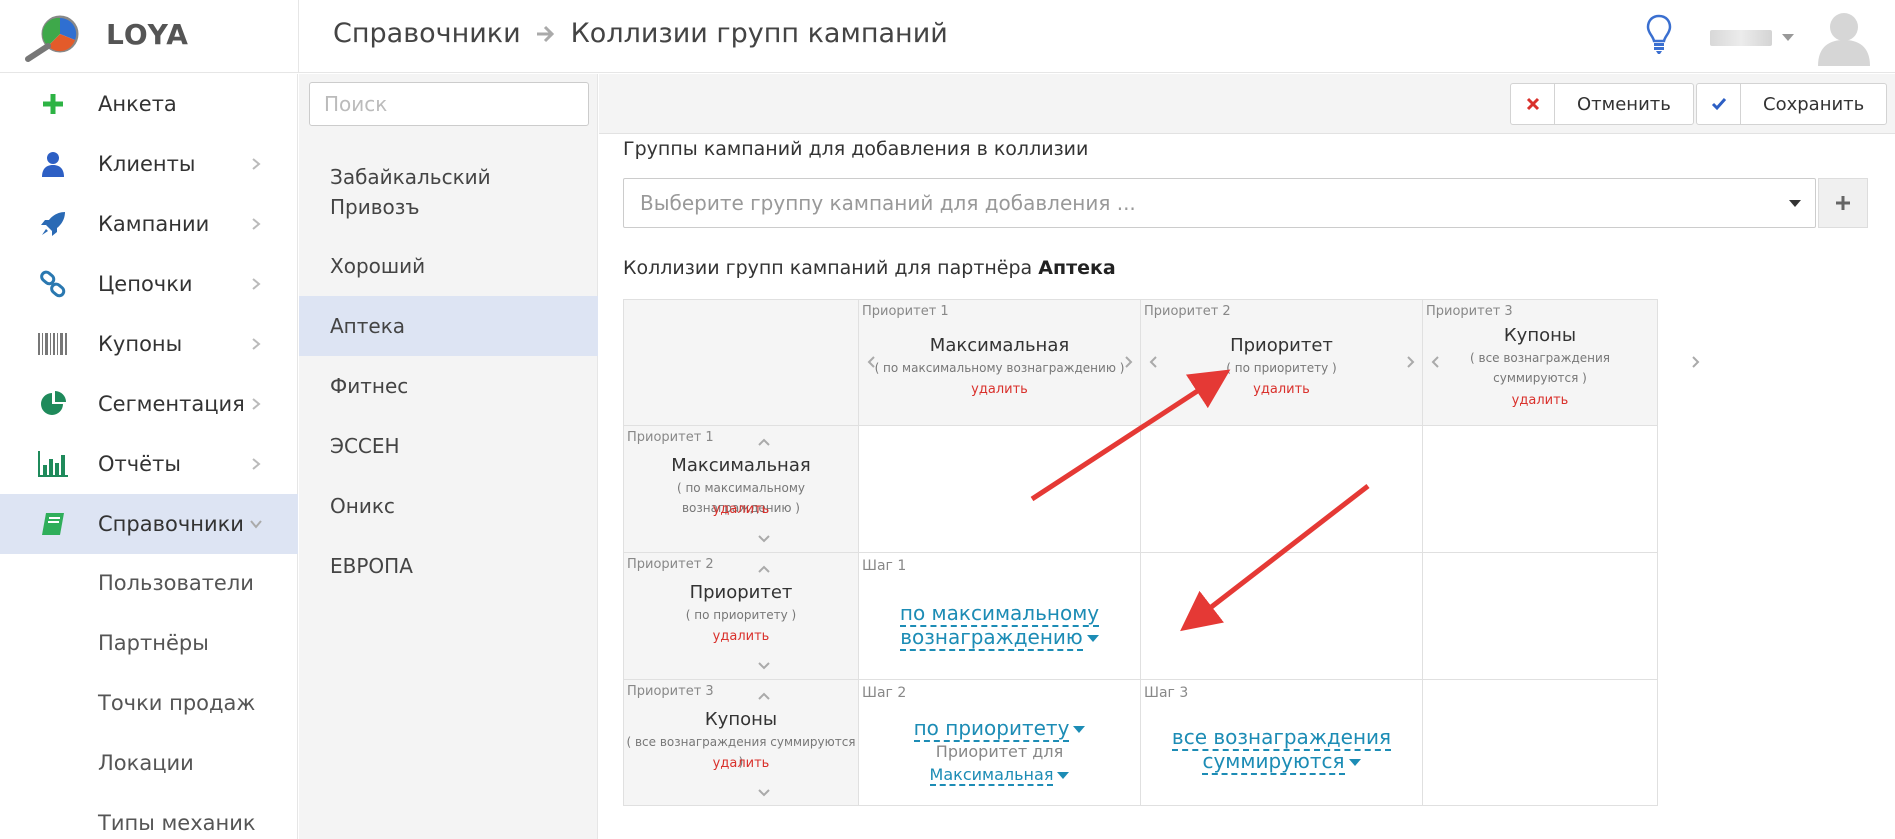  I want to click on cancel-button: Отменить, so click(1602, 104).